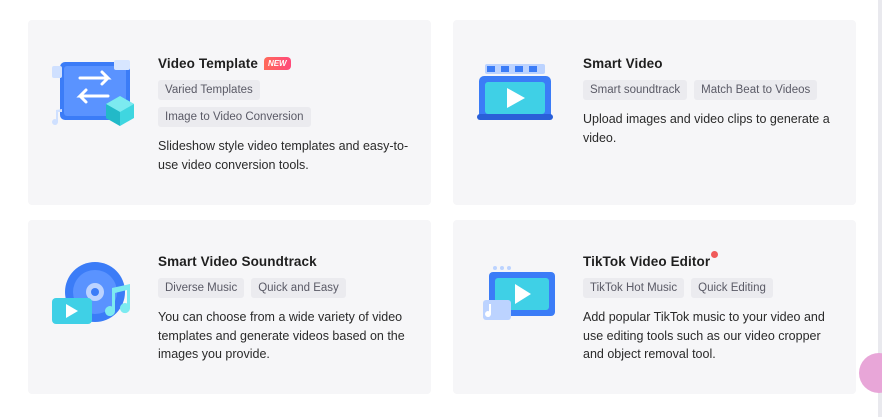 The image size is (882, 417). What do you see at coordinates (95, 298) in the screenshot?
I see `soundtrack-illustration-icon` at bounding box center [95, 298].